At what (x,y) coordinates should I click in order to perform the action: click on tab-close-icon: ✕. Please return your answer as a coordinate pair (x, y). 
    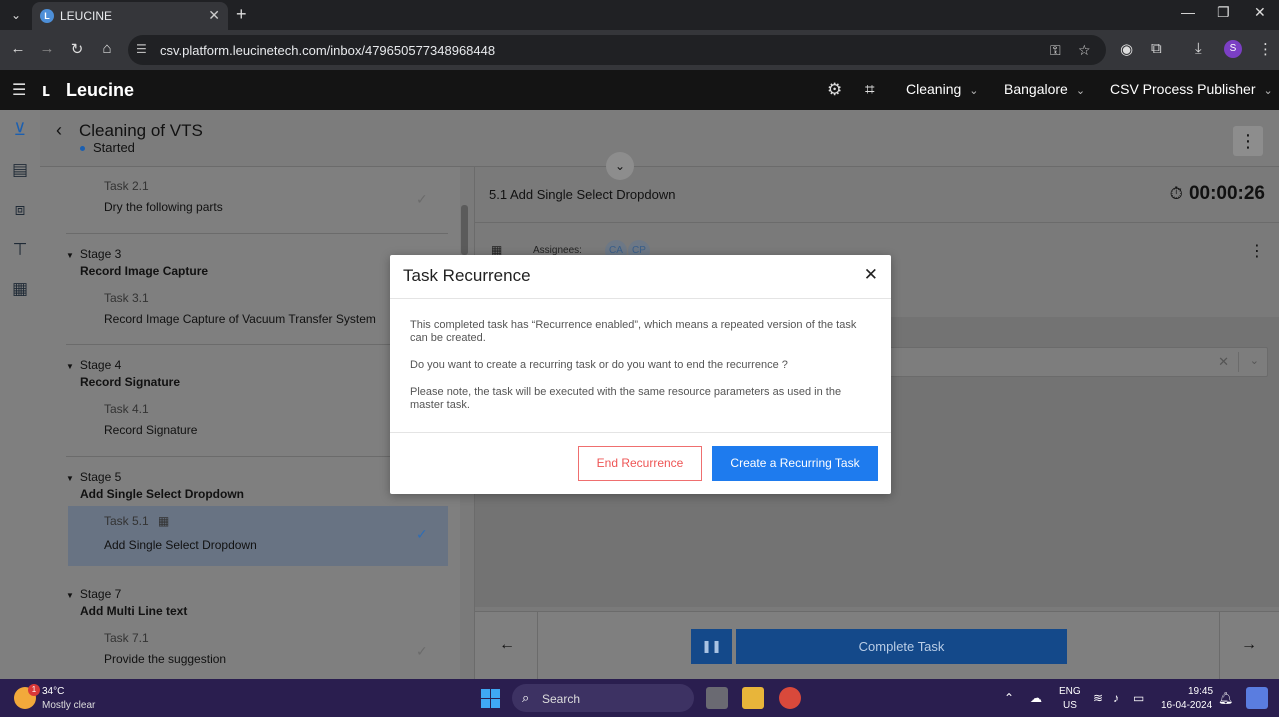
    Looking at the image, I should click on (214, 15).